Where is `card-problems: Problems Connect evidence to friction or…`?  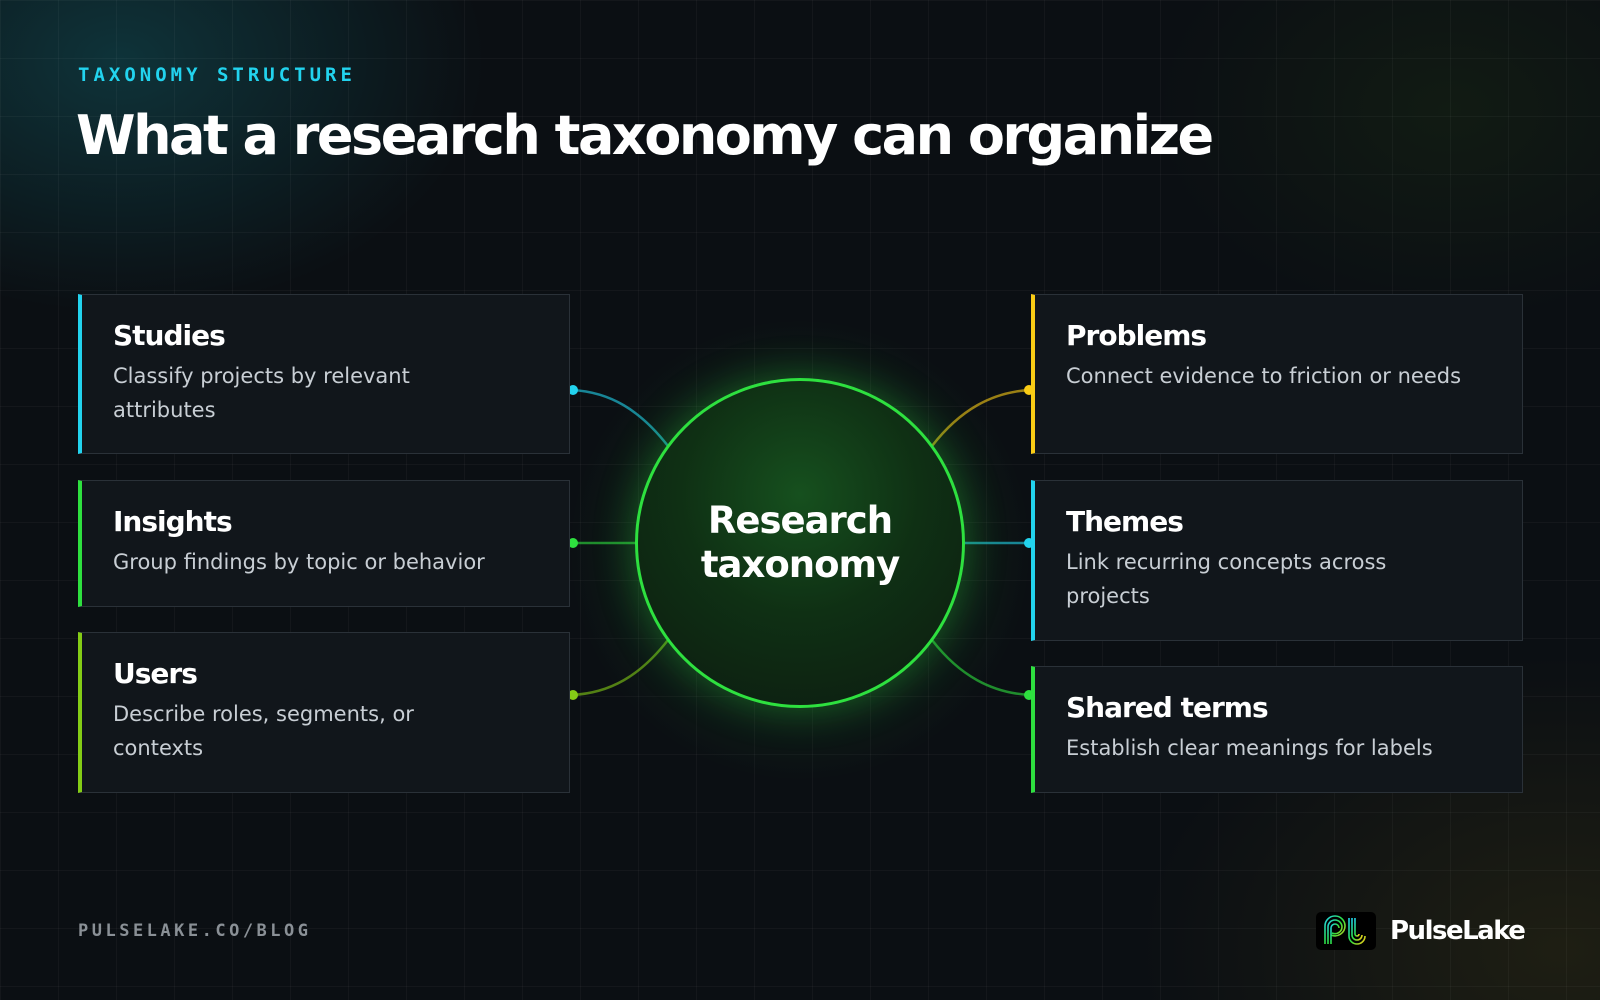
card-problems: Problems Connect evidence to friction or… is located at coordinates (1277, 374).